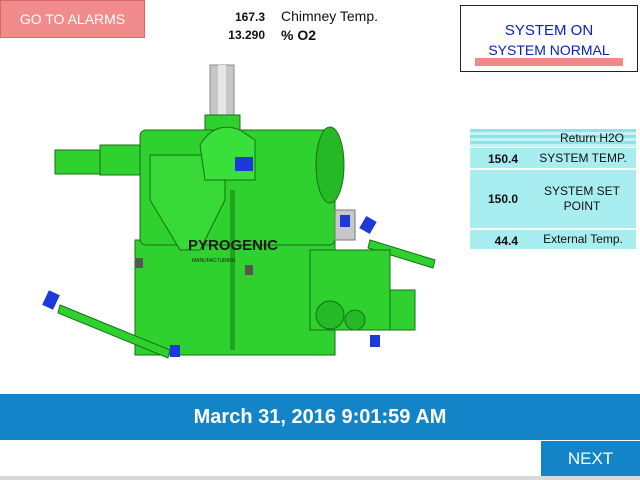 This screenshot has height=480, width=640. What do you see at coordinates (233, 245) in the screenshot?
I see `pyrogenic-logo: PYROGENIC` at bounding box center [233, 245].